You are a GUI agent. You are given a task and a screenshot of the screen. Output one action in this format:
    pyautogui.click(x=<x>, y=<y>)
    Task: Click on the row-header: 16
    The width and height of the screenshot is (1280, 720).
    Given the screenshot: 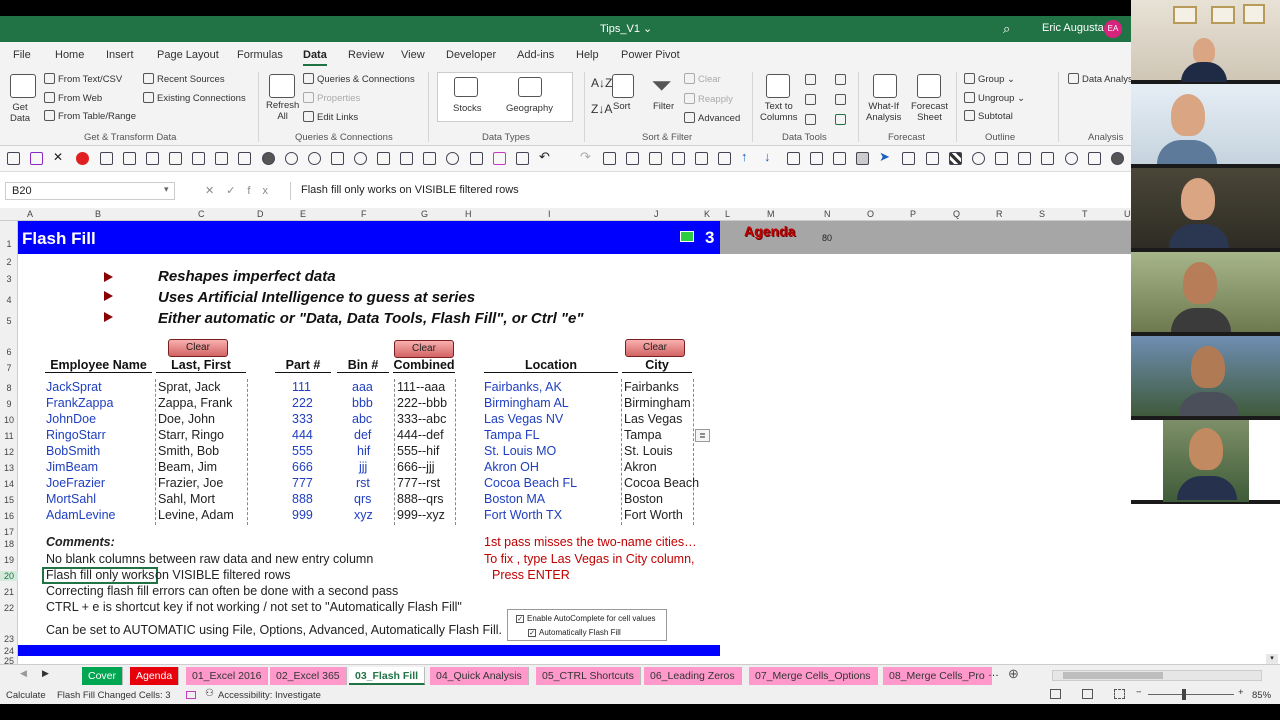 What is the action you would take?
    pyautogui.click(x=9, y=516)
    